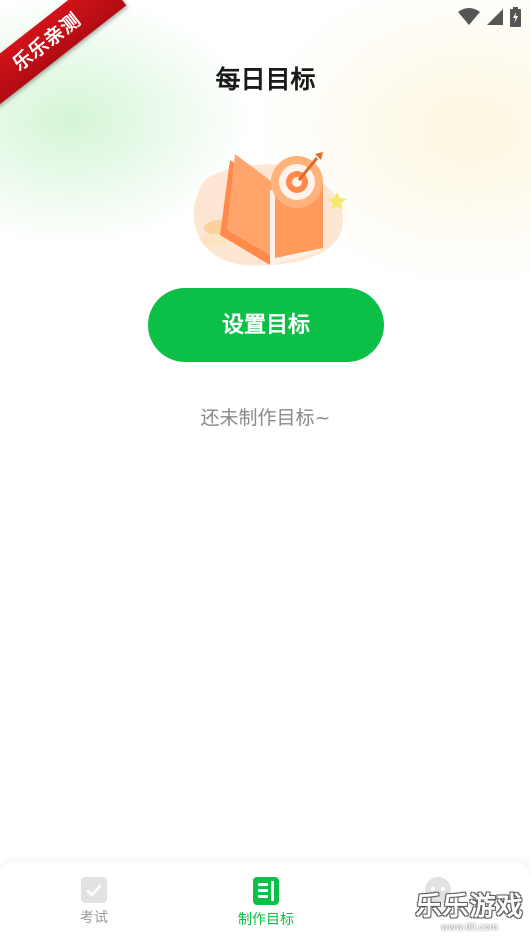 This screenshot has width=531, height=944. Describe the element at coordinates (266, 891) in the screenshot. I see `goal-icon` at that location.